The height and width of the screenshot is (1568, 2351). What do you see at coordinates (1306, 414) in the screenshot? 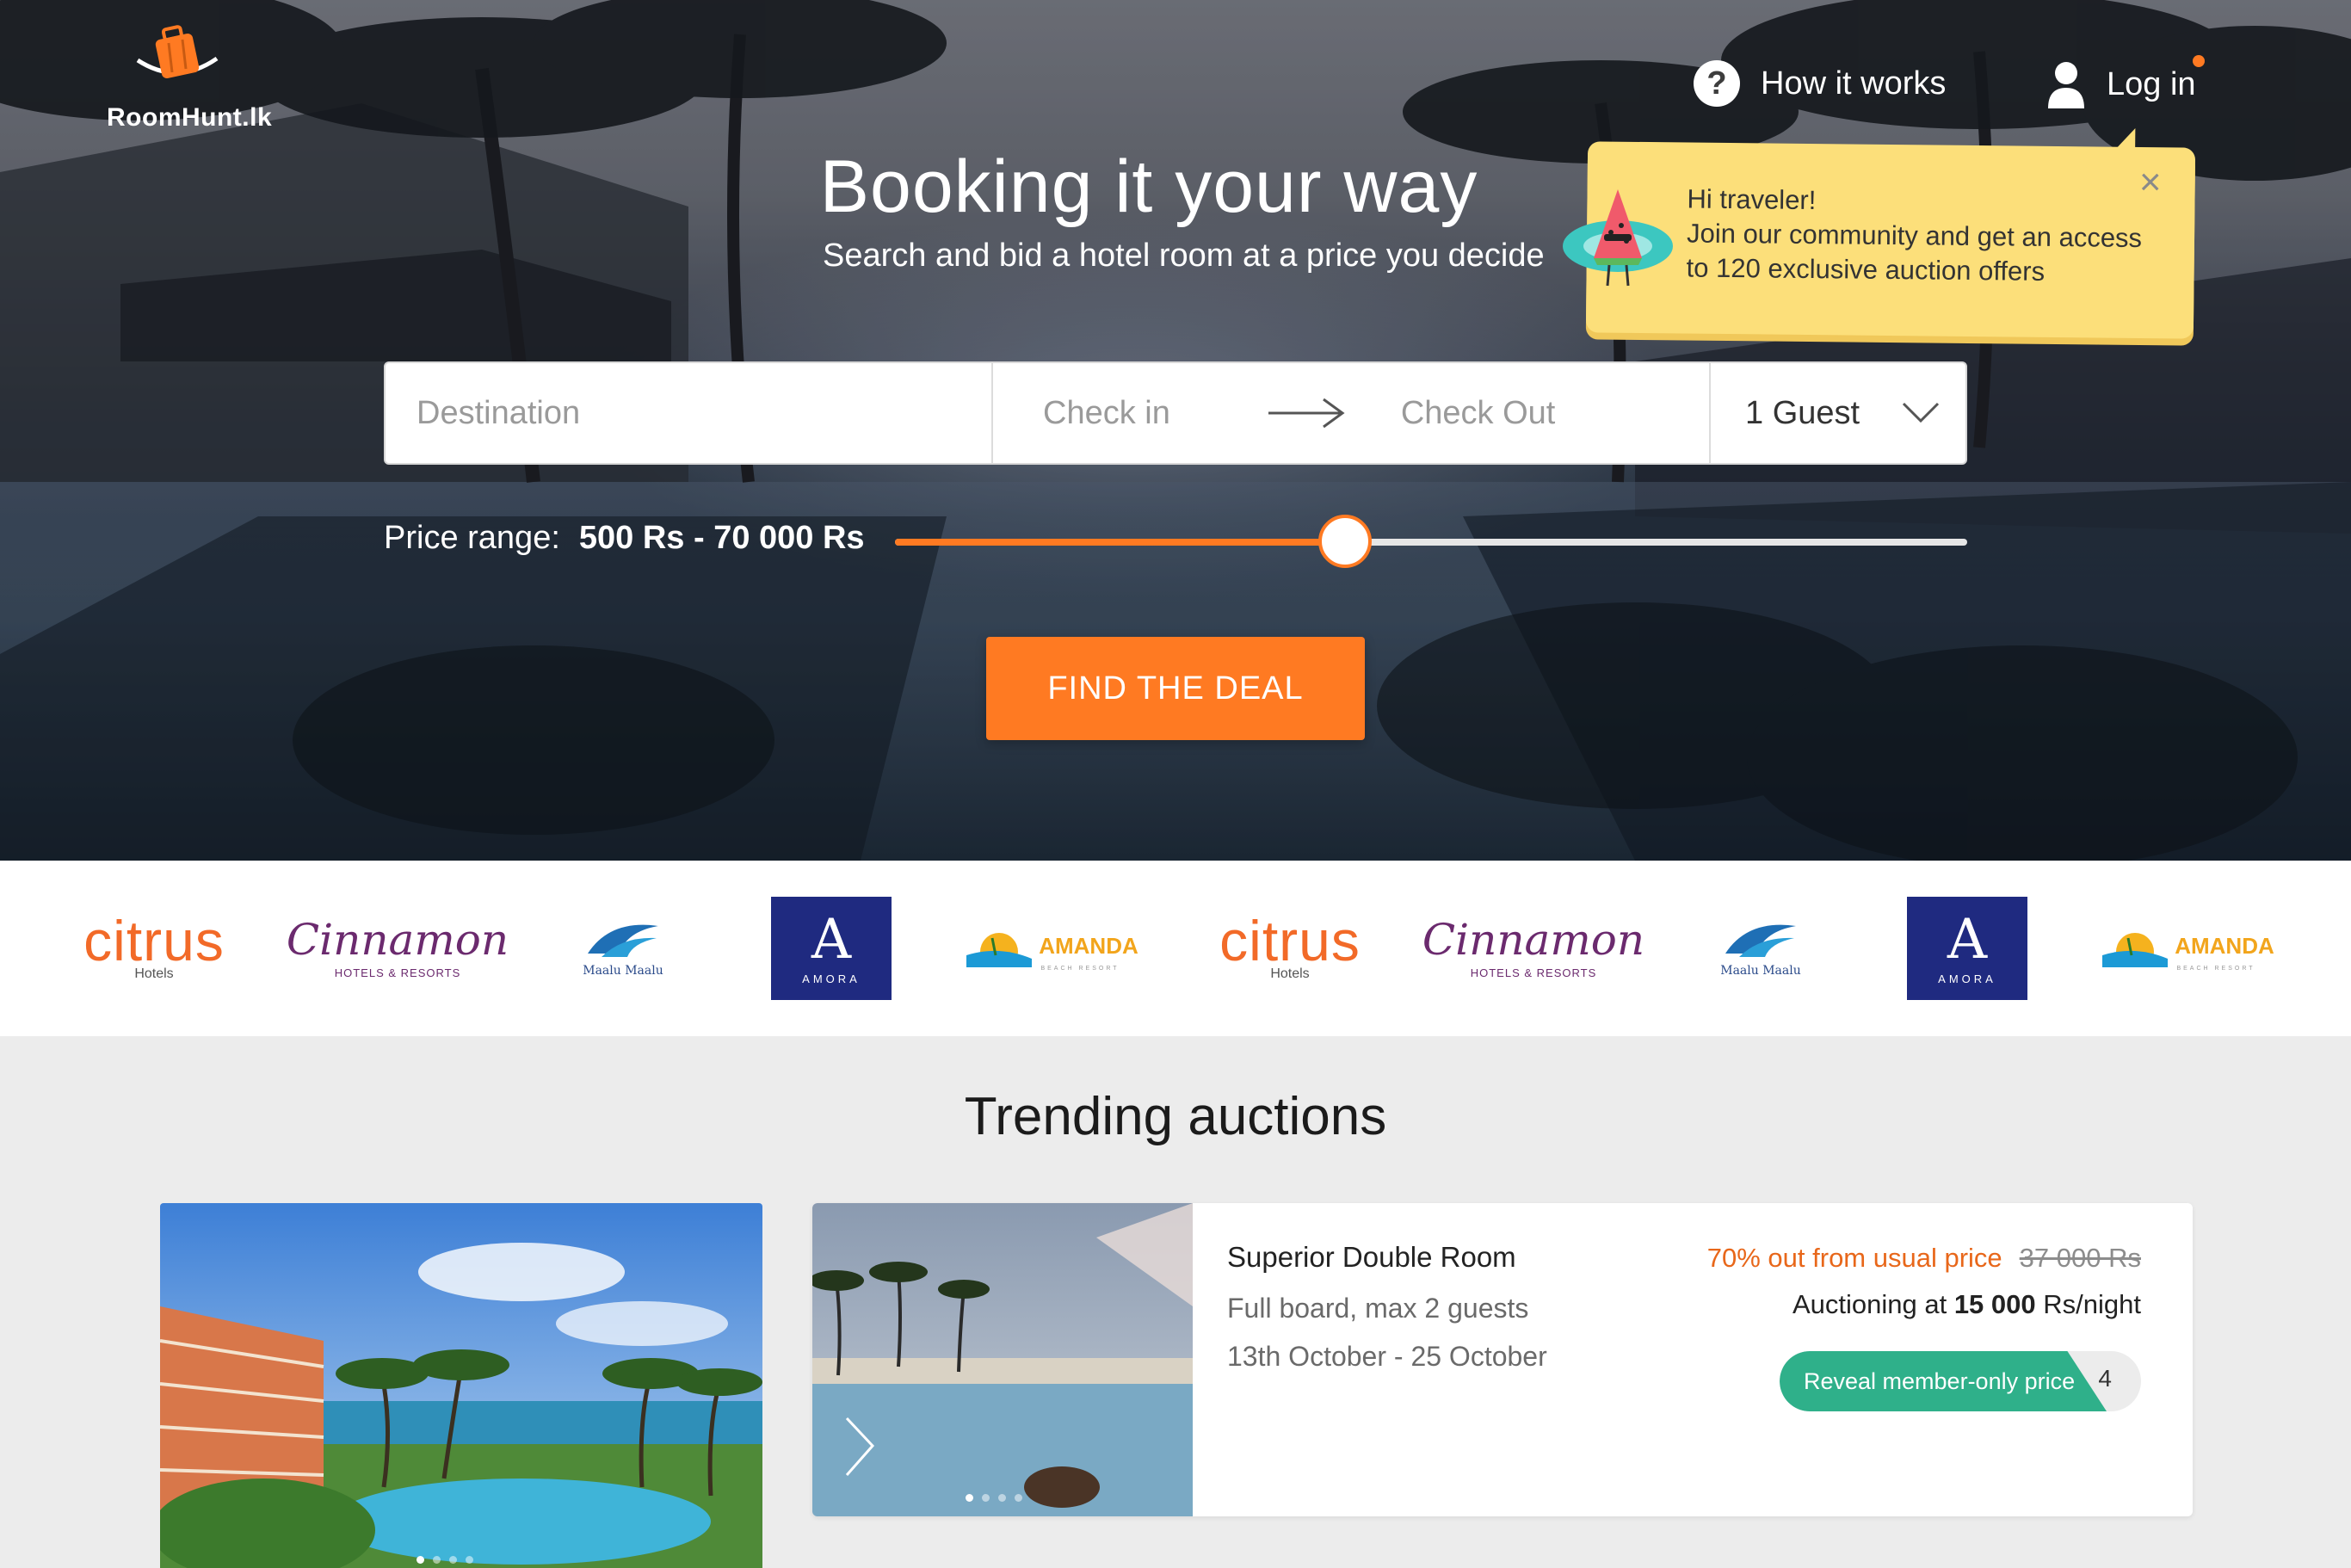
I see `arrow-right-icon` at bounding box center [1306, 414].